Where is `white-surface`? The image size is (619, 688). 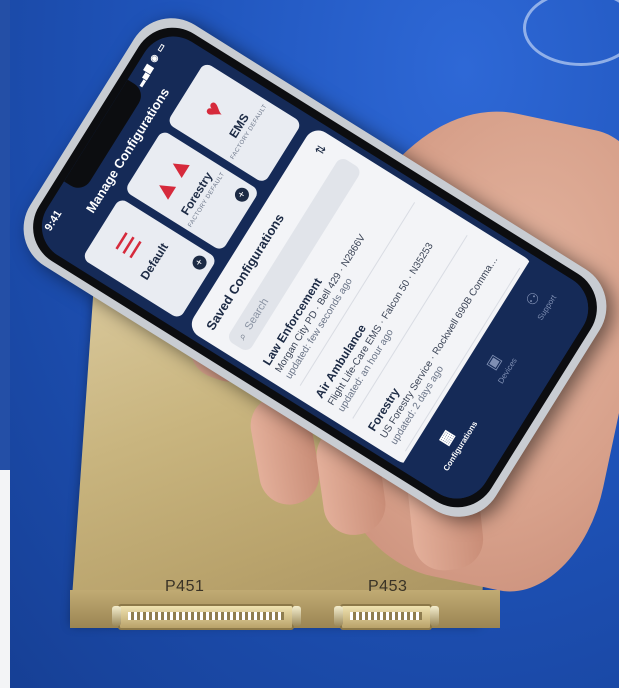 white-surface is located at coordinates (5, 579).